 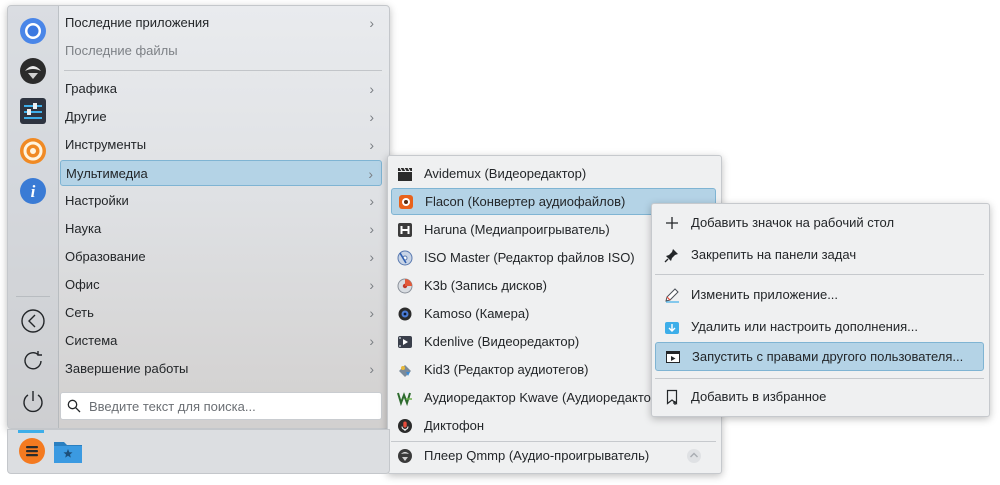 I want to click on plus-icon, so click(x=672, y=223).